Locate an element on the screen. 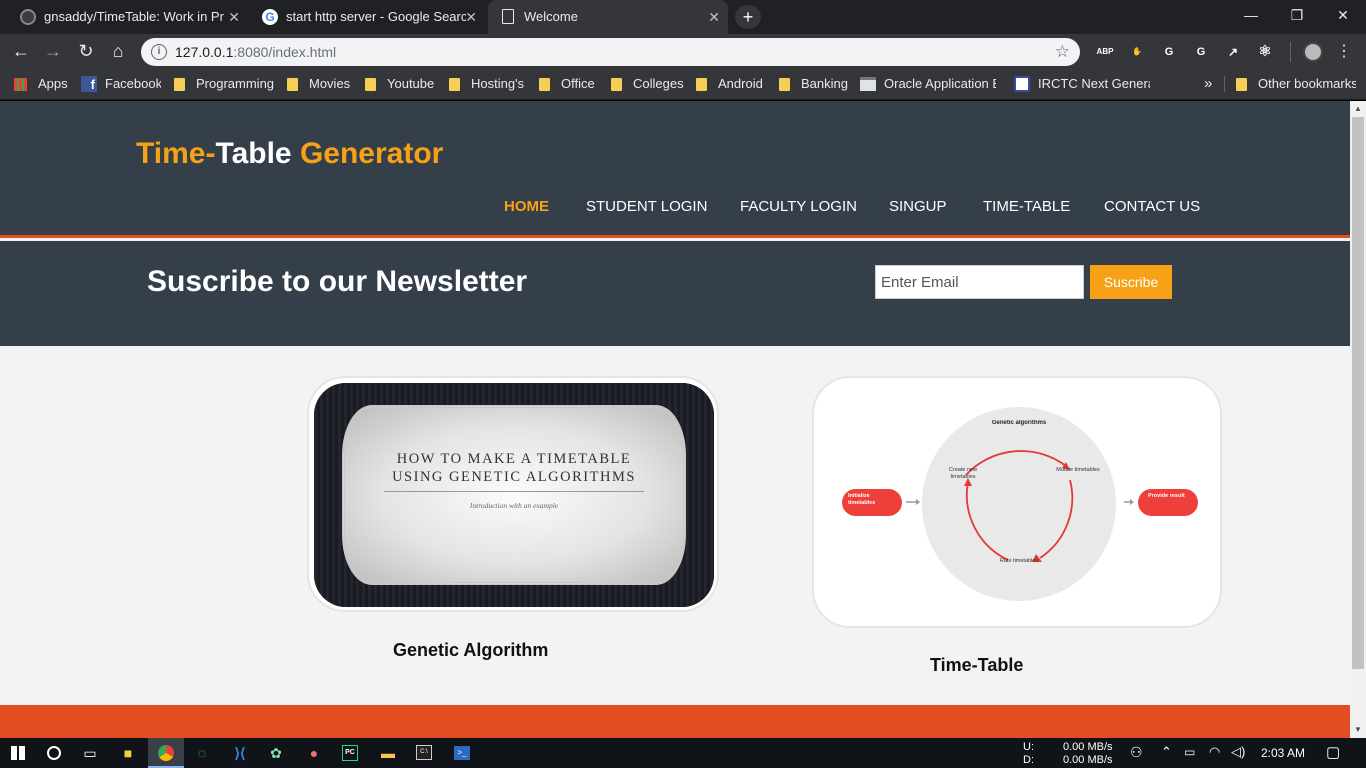 This screenshot has height=768, width=1366. address-bar: i 127.0.0.1:8080/index.html ☆ is located at coordinates (610, 52).